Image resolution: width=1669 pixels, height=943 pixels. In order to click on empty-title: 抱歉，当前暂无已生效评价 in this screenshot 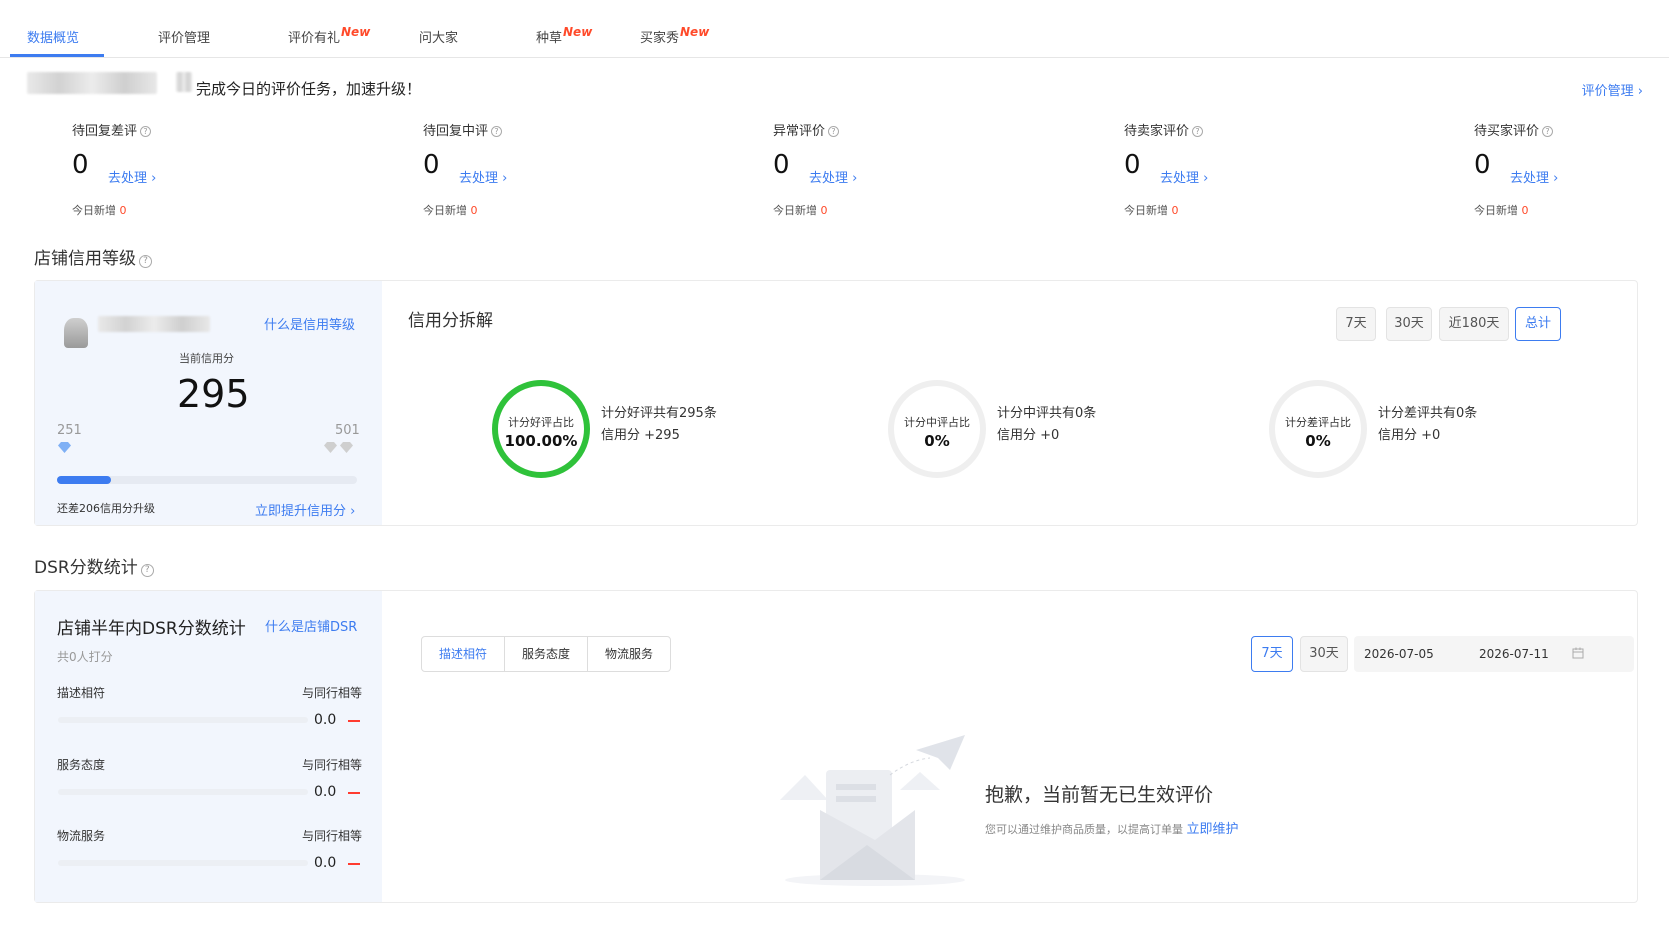, I will do `click(1099, 795)`.